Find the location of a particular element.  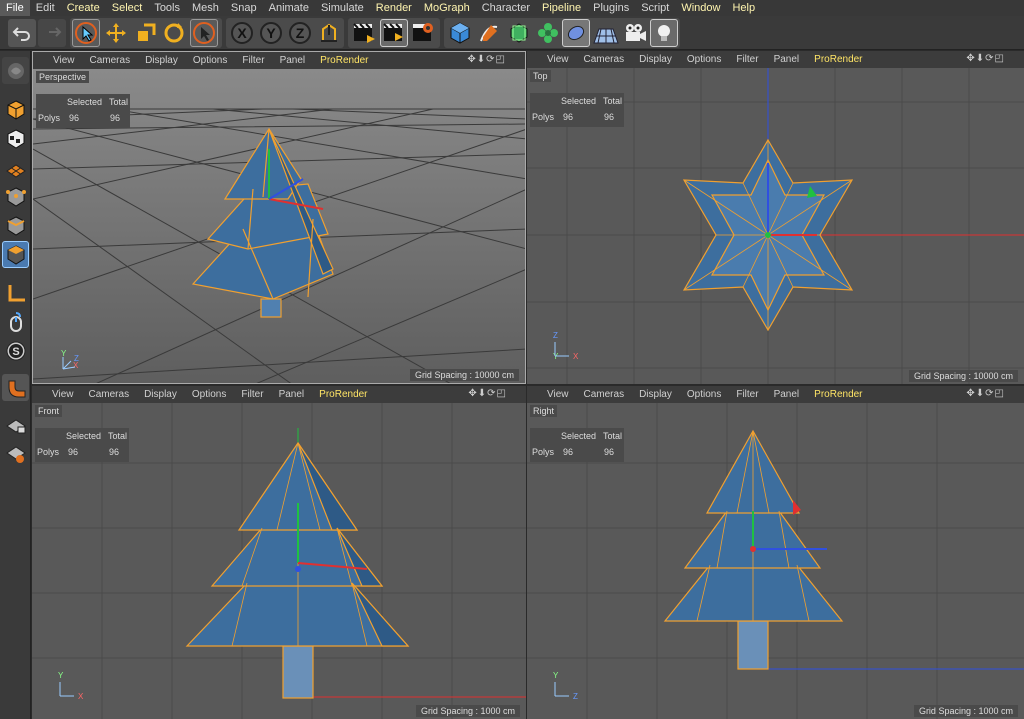

snap-icon is located at coordinates (15, 387).